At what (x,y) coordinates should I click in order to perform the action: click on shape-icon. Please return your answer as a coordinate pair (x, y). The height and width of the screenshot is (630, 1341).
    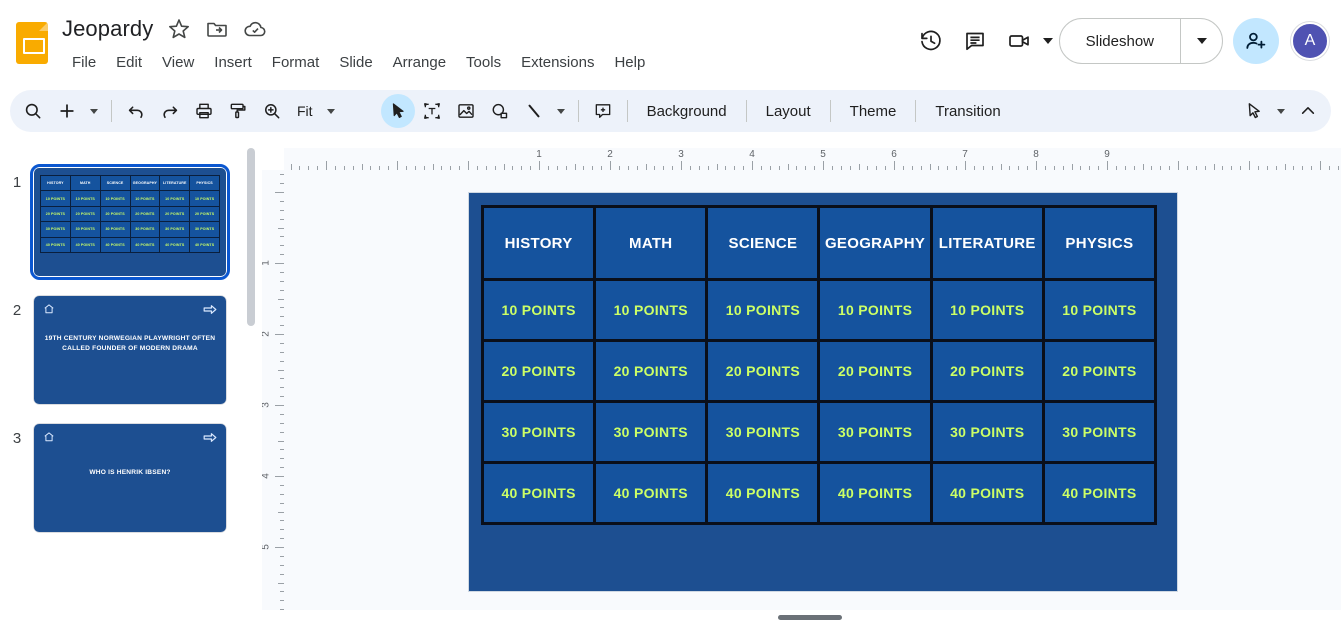
    Looking at the image, I should click on (500, 111).